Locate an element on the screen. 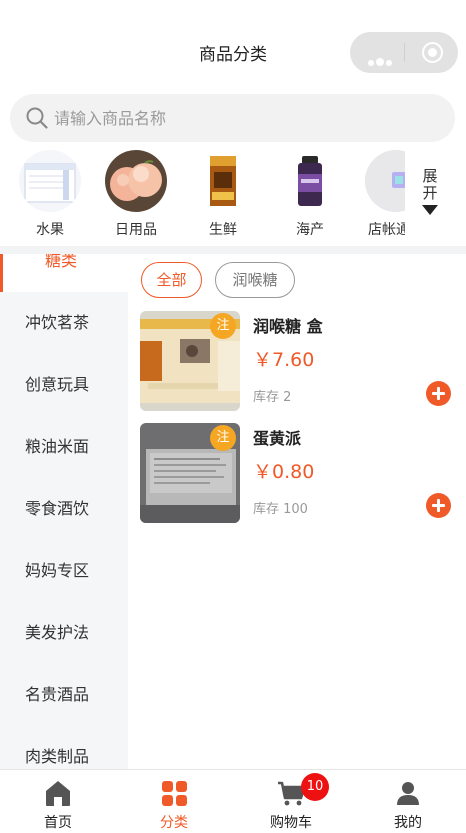  cart-count-badge: 10 is located at coordinates (315, 787).